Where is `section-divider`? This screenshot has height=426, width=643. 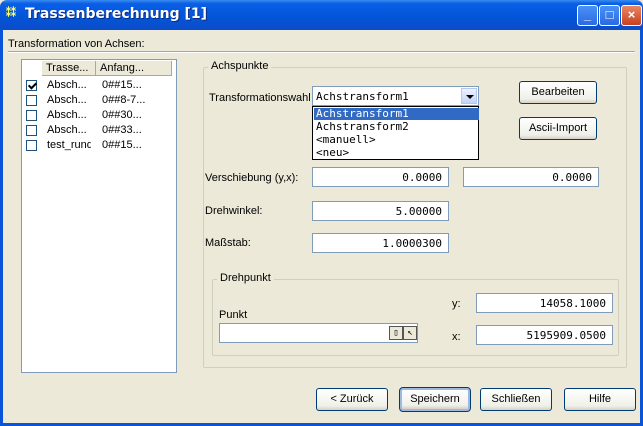
section-divider is located at coordinates (321, 52).